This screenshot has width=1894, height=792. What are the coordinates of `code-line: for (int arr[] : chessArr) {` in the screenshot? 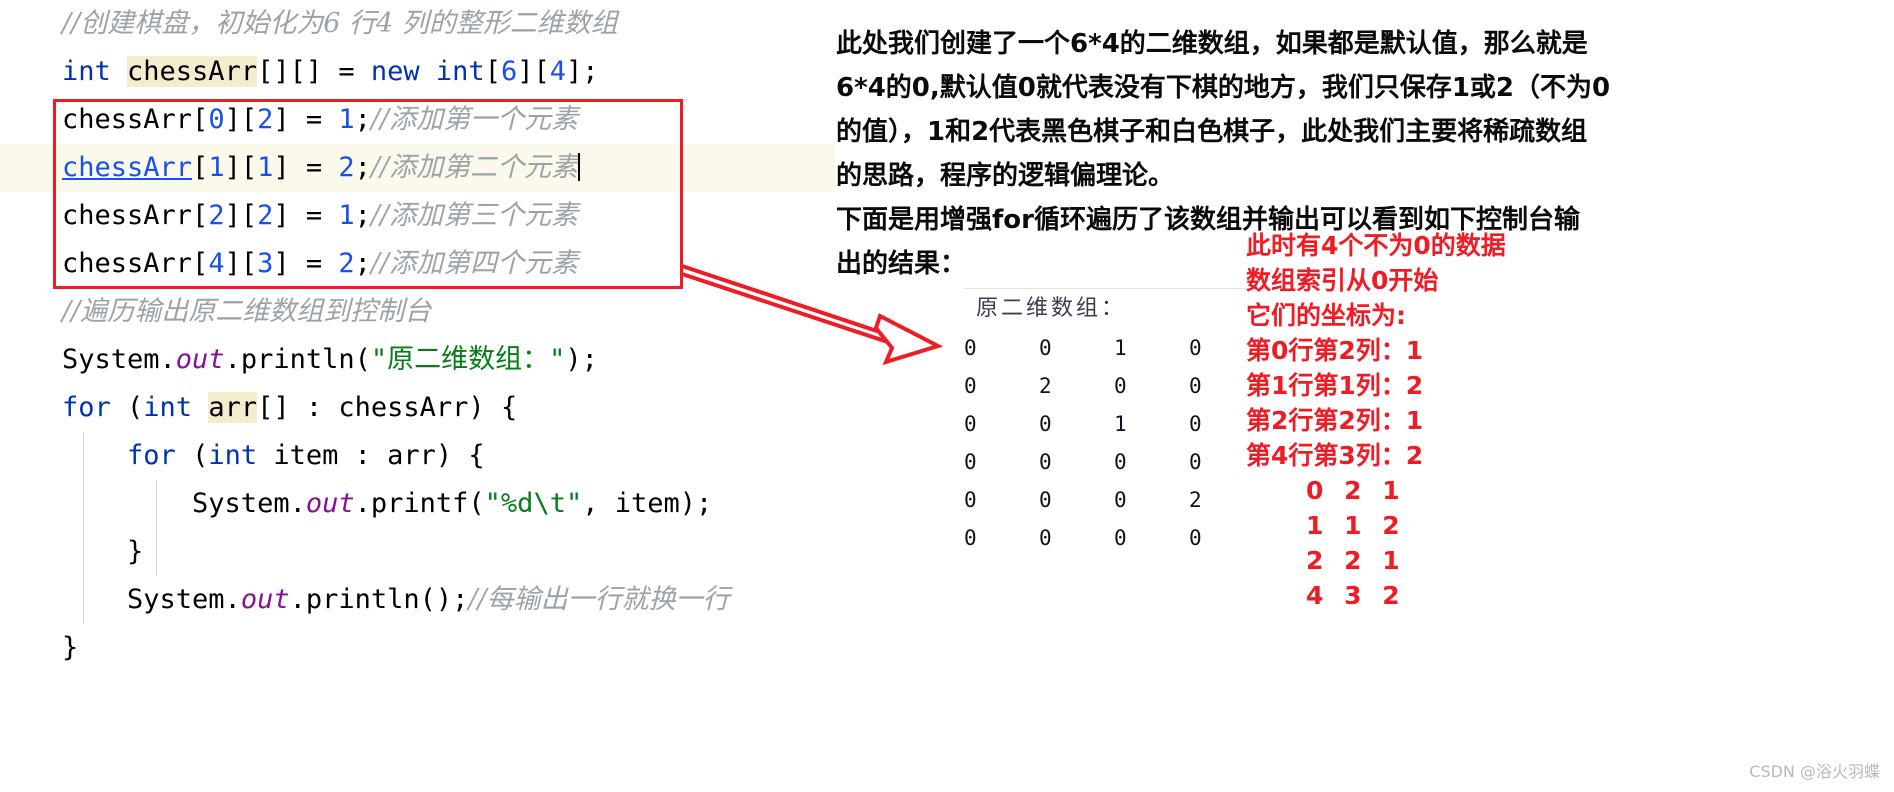 It's located at (417, 408).